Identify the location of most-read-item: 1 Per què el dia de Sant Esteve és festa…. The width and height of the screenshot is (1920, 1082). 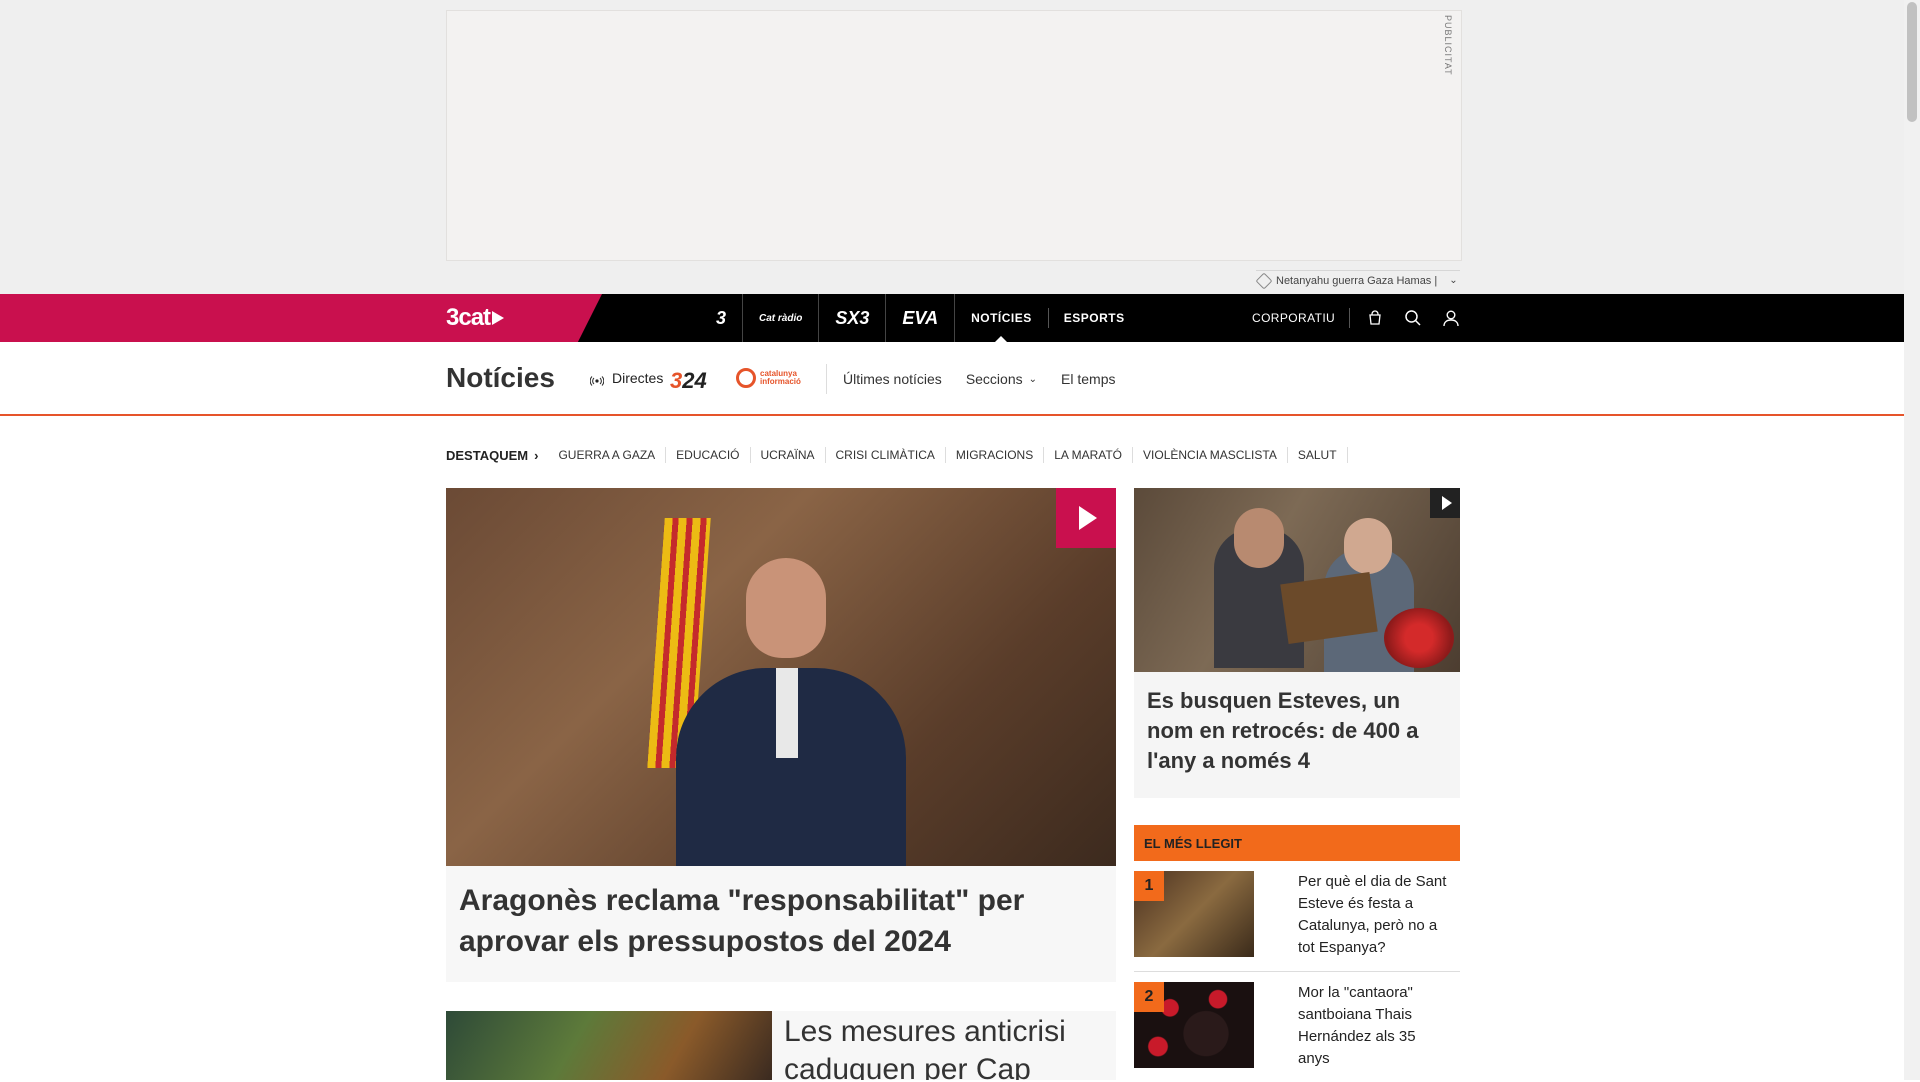
(1297, 916).